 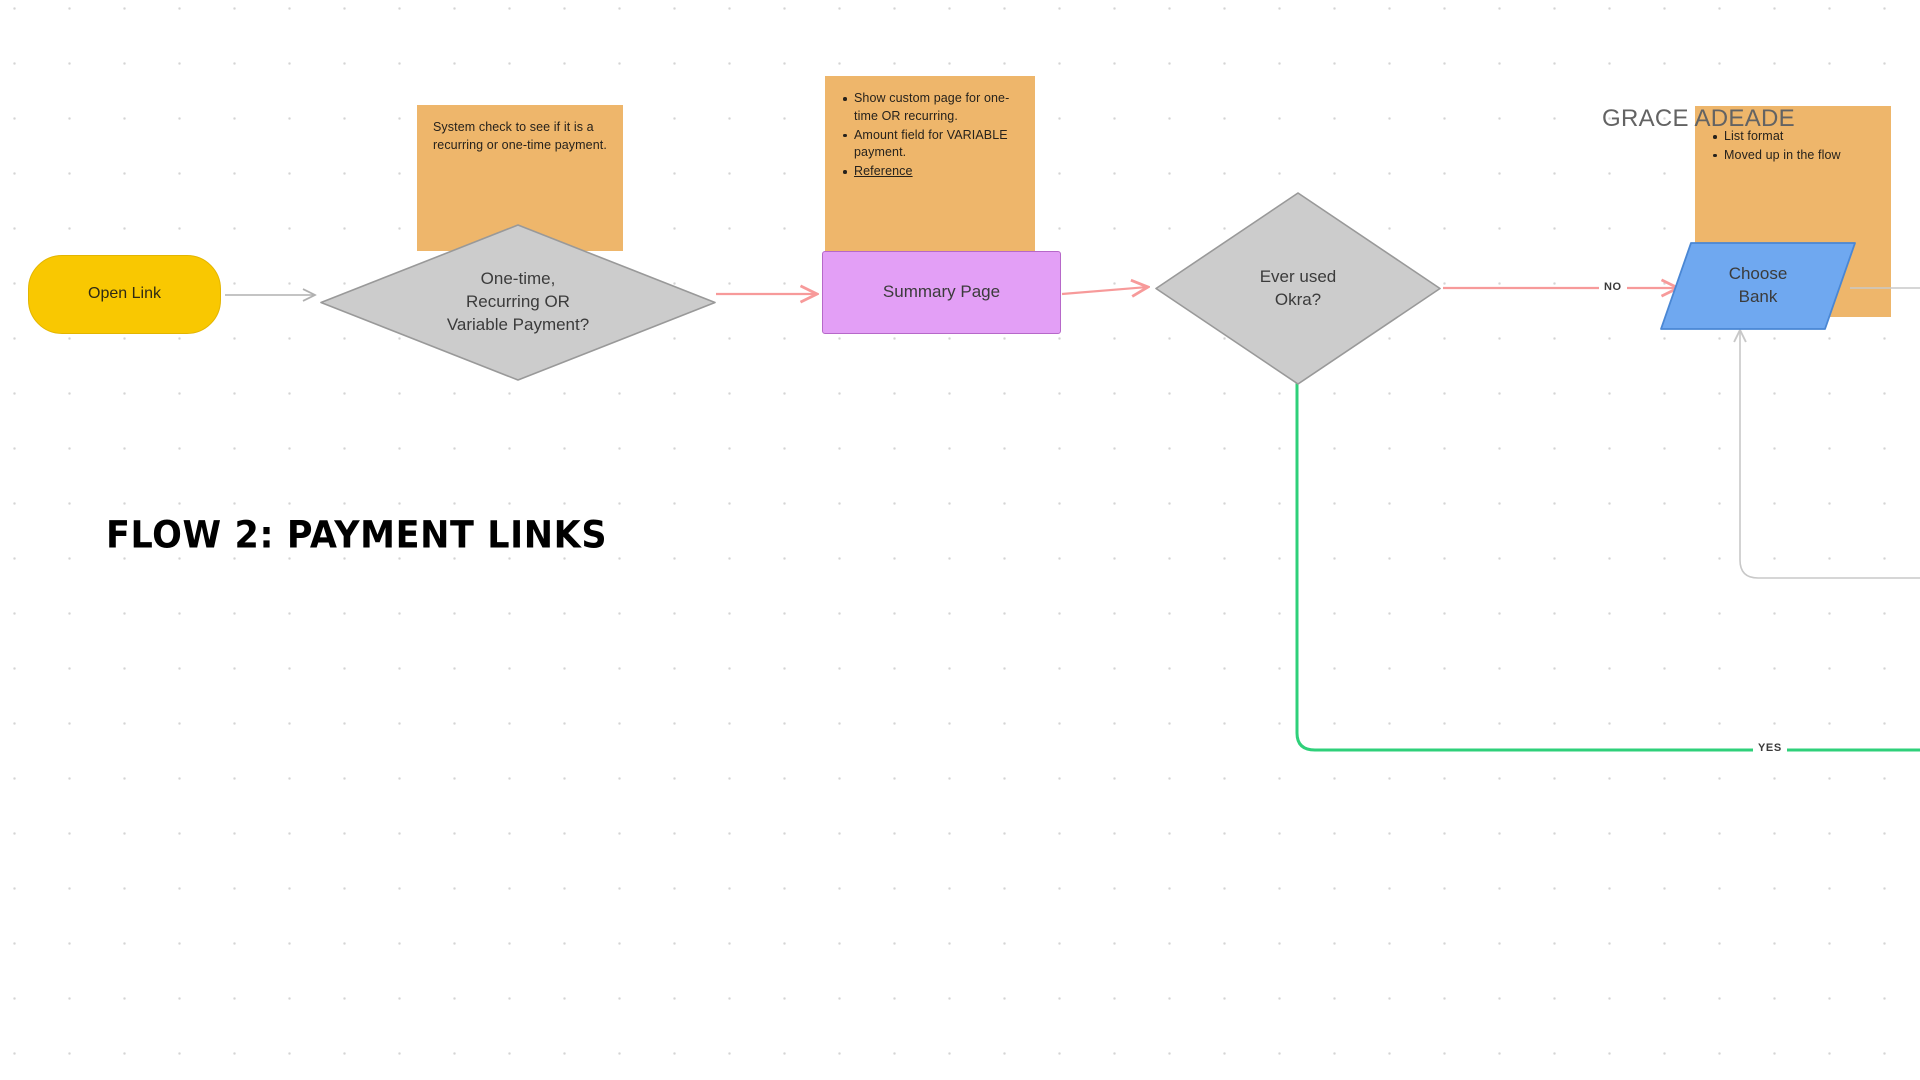 I want to click on owner-label: GRACE ADEADE, so click(x=1698, y=118).